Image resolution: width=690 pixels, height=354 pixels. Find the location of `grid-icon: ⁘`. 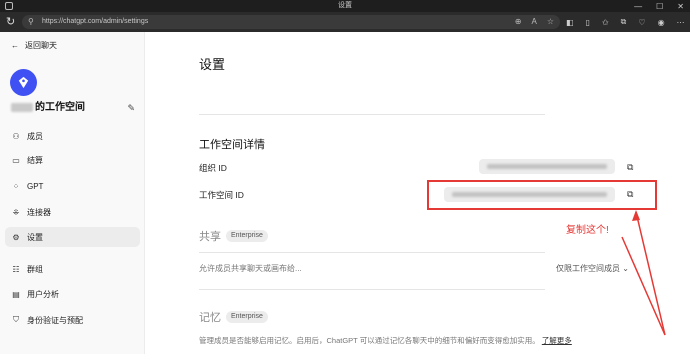

grid-icon: ⁘ is located at coordinates (16, 186).